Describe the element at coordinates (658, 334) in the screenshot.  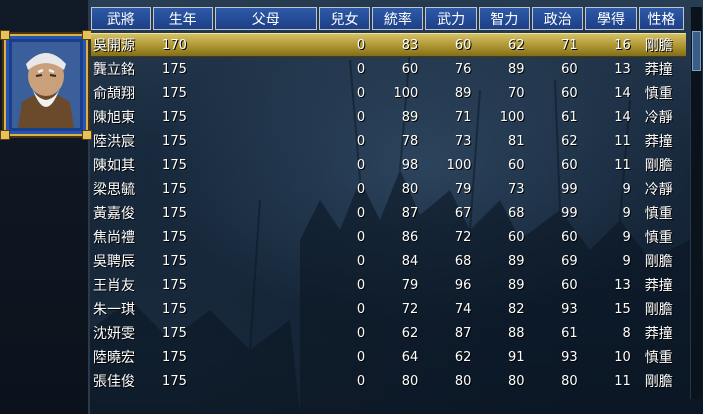
I see `personality-cell: 莽撞` at that location.